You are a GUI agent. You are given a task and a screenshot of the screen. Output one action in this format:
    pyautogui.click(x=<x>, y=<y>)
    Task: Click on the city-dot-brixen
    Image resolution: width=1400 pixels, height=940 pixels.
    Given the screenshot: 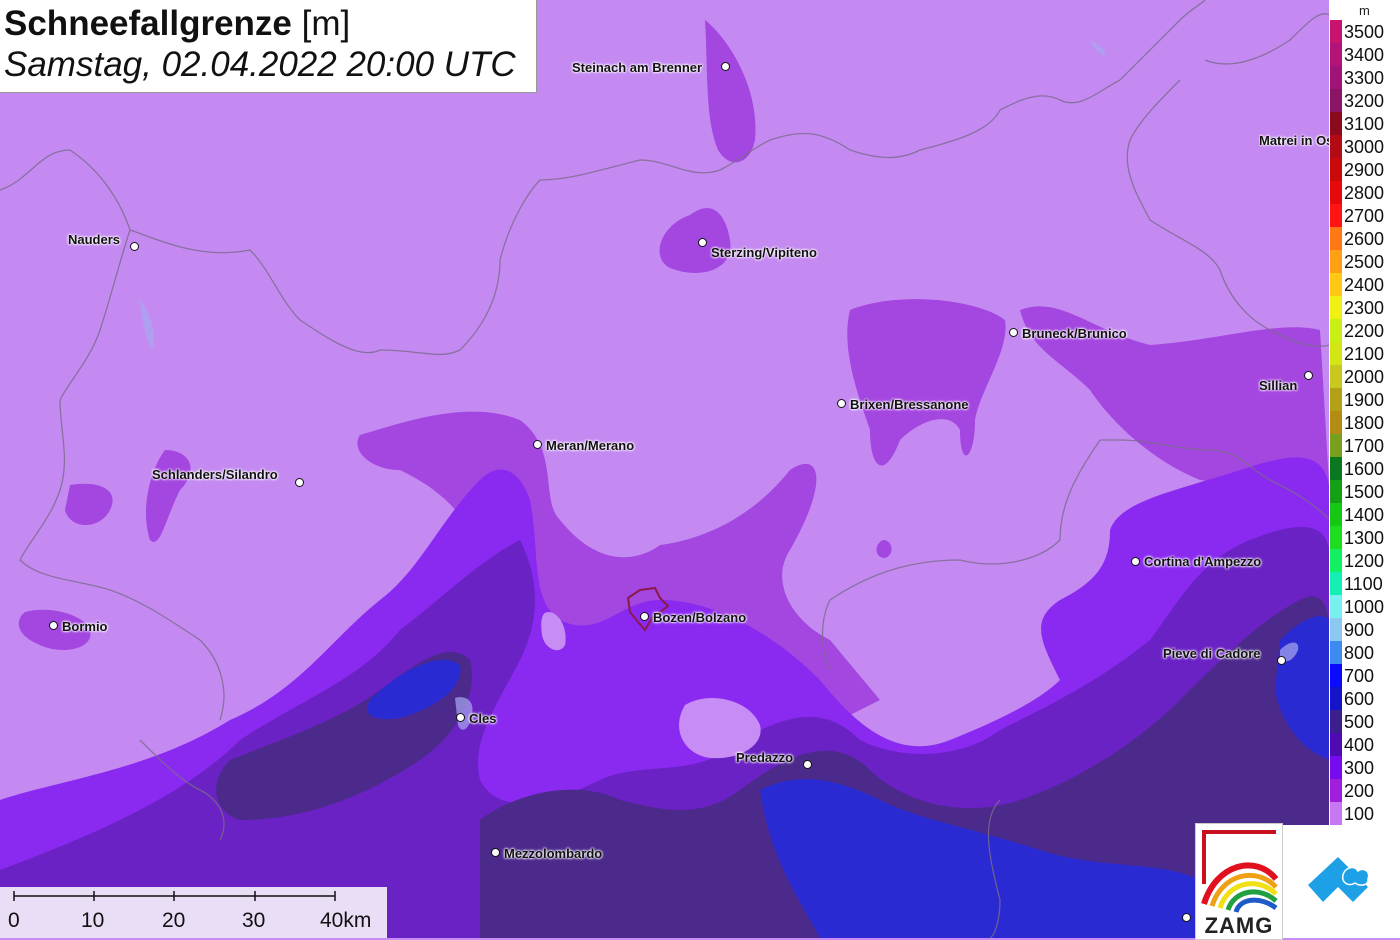 What is the action you would take?
    pyautogui.click(x=841, y=403)
    